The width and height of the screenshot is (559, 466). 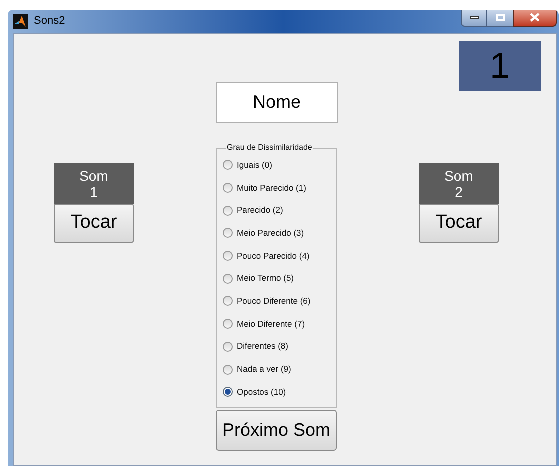 What do you see at coordinates (260, 211) in the screenshot?
I see `radio-label: Parecido (2)` at bounding box center [260, 211].